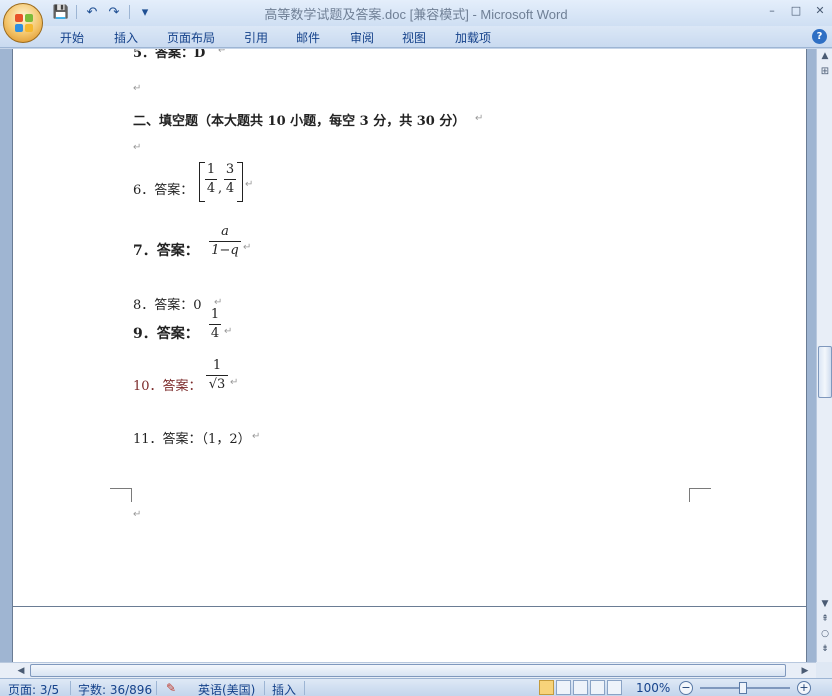 The width and height of the screenshot is (832, 696). Describe the element at coordinates (563, 687) in the screenshot. I see `full-screen-reading-icon` at that location.